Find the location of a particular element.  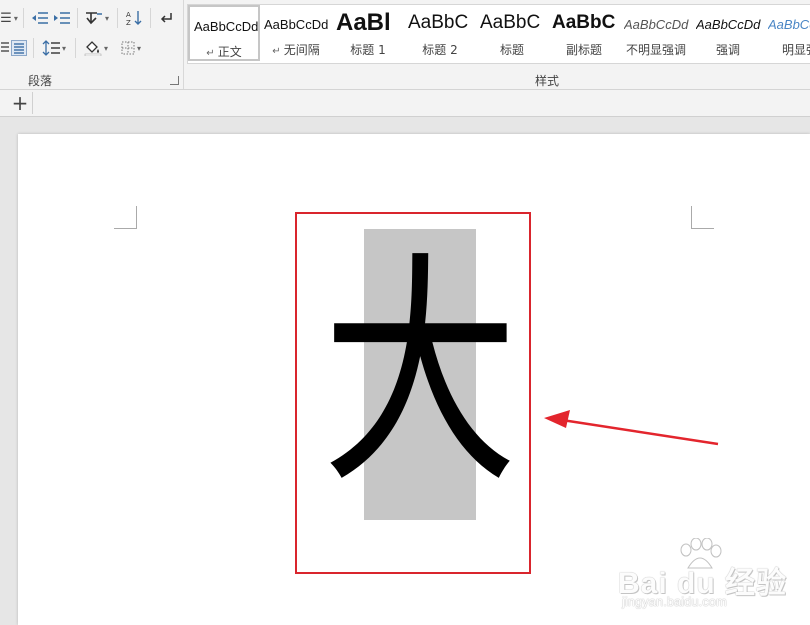

chinese-layout-icon is located at coordinates (93, 18).